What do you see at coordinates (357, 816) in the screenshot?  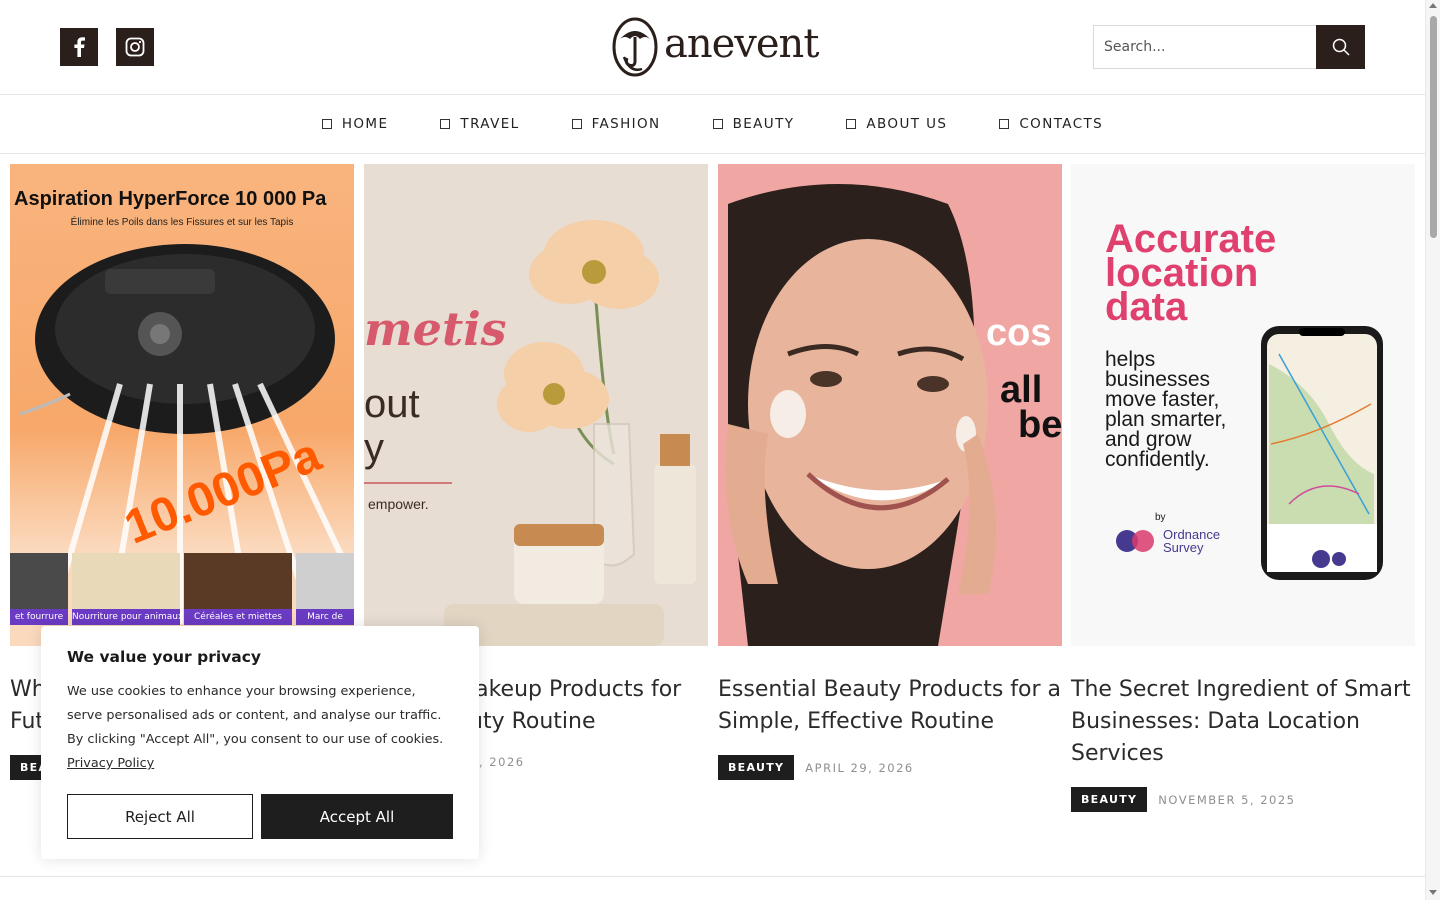 I see `accept-all-button: Accept All` at bounding box center [357, 816].